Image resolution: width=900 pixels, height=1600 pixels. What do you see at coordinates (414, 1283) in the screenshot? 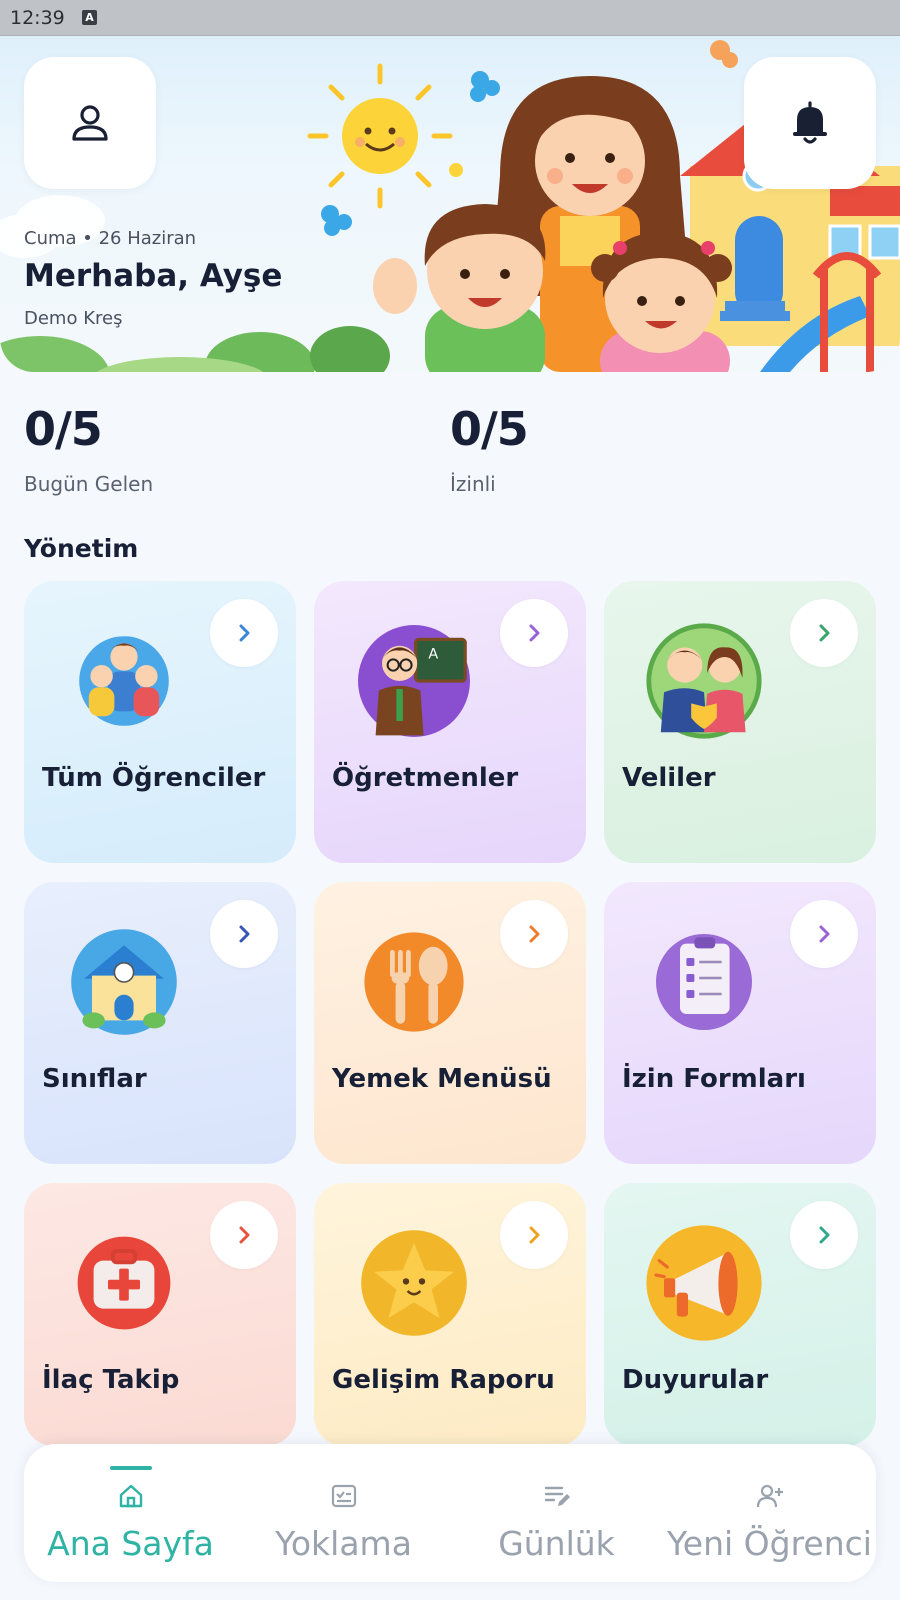
I see `star-icon` at bounding box center [414, 1283].